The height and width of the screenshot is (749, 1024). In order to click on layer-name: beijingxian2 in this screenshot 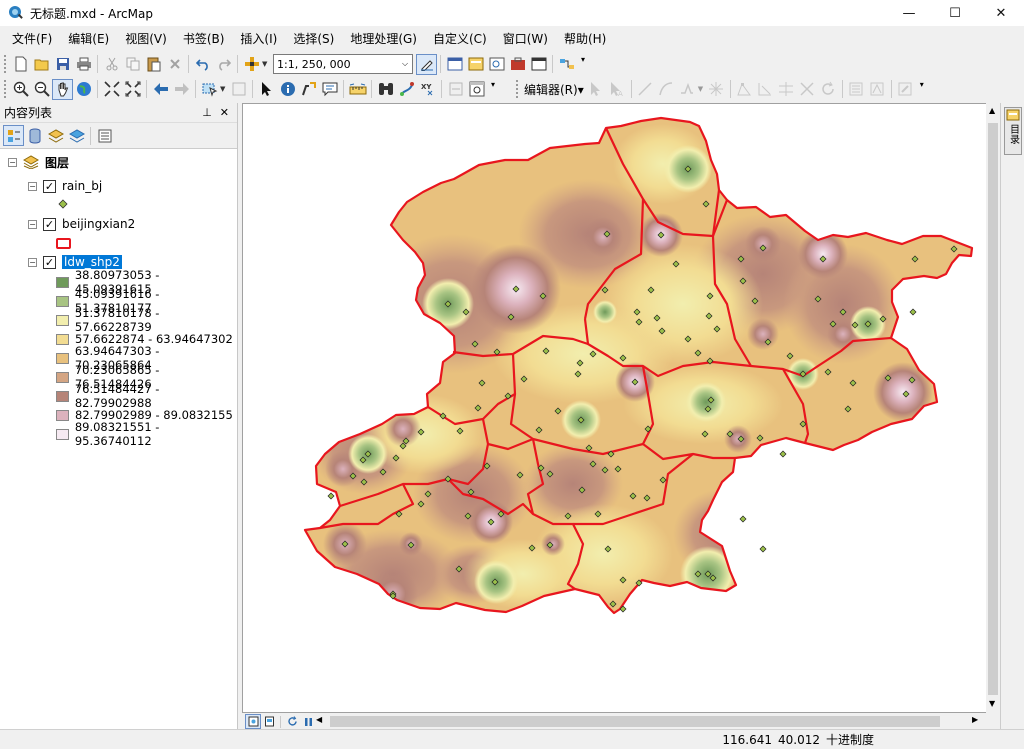, I will do `click(98, 224)`.